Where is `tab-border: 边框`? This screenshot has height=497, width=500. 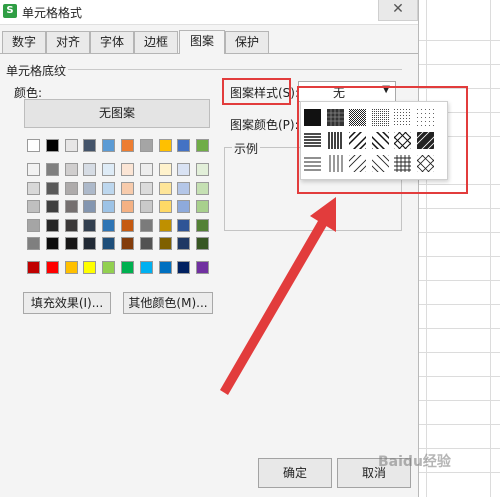
tab-border: 边框 is located at coordinates (156, 42).